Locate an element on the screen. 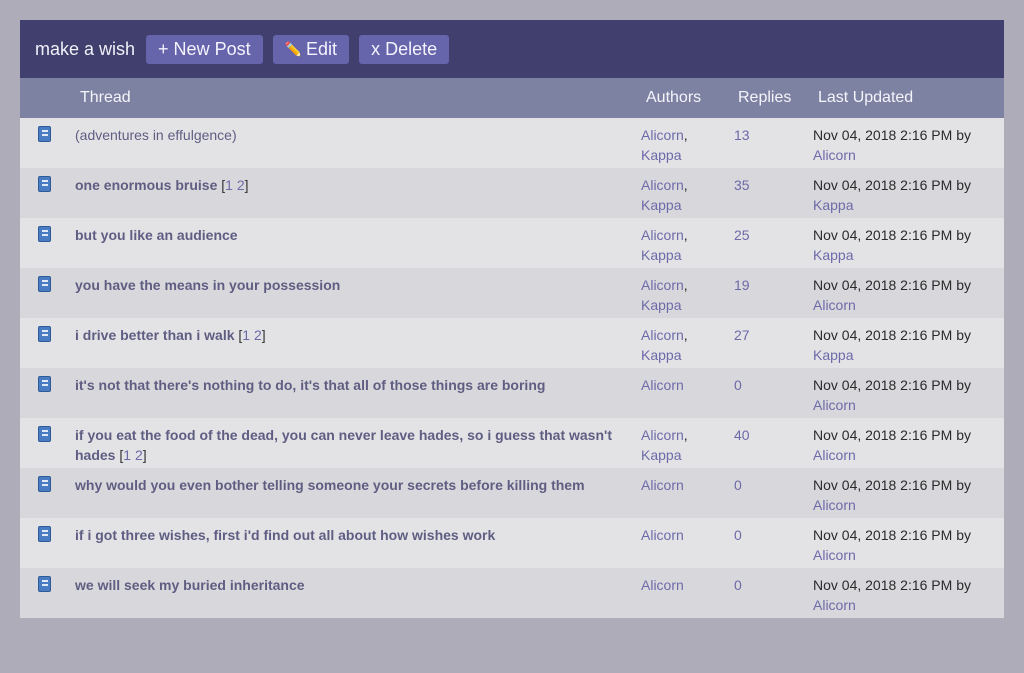 The height and width of the screenshot is (673, 1024). thread-replies: 40 is located at coordinates (742, 435).